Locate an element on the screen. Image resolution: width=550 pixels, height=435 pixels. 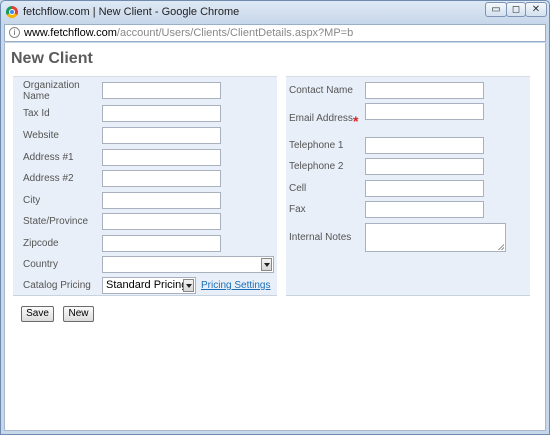
minimize-button: ▭ is located at coordinates (496, 9).